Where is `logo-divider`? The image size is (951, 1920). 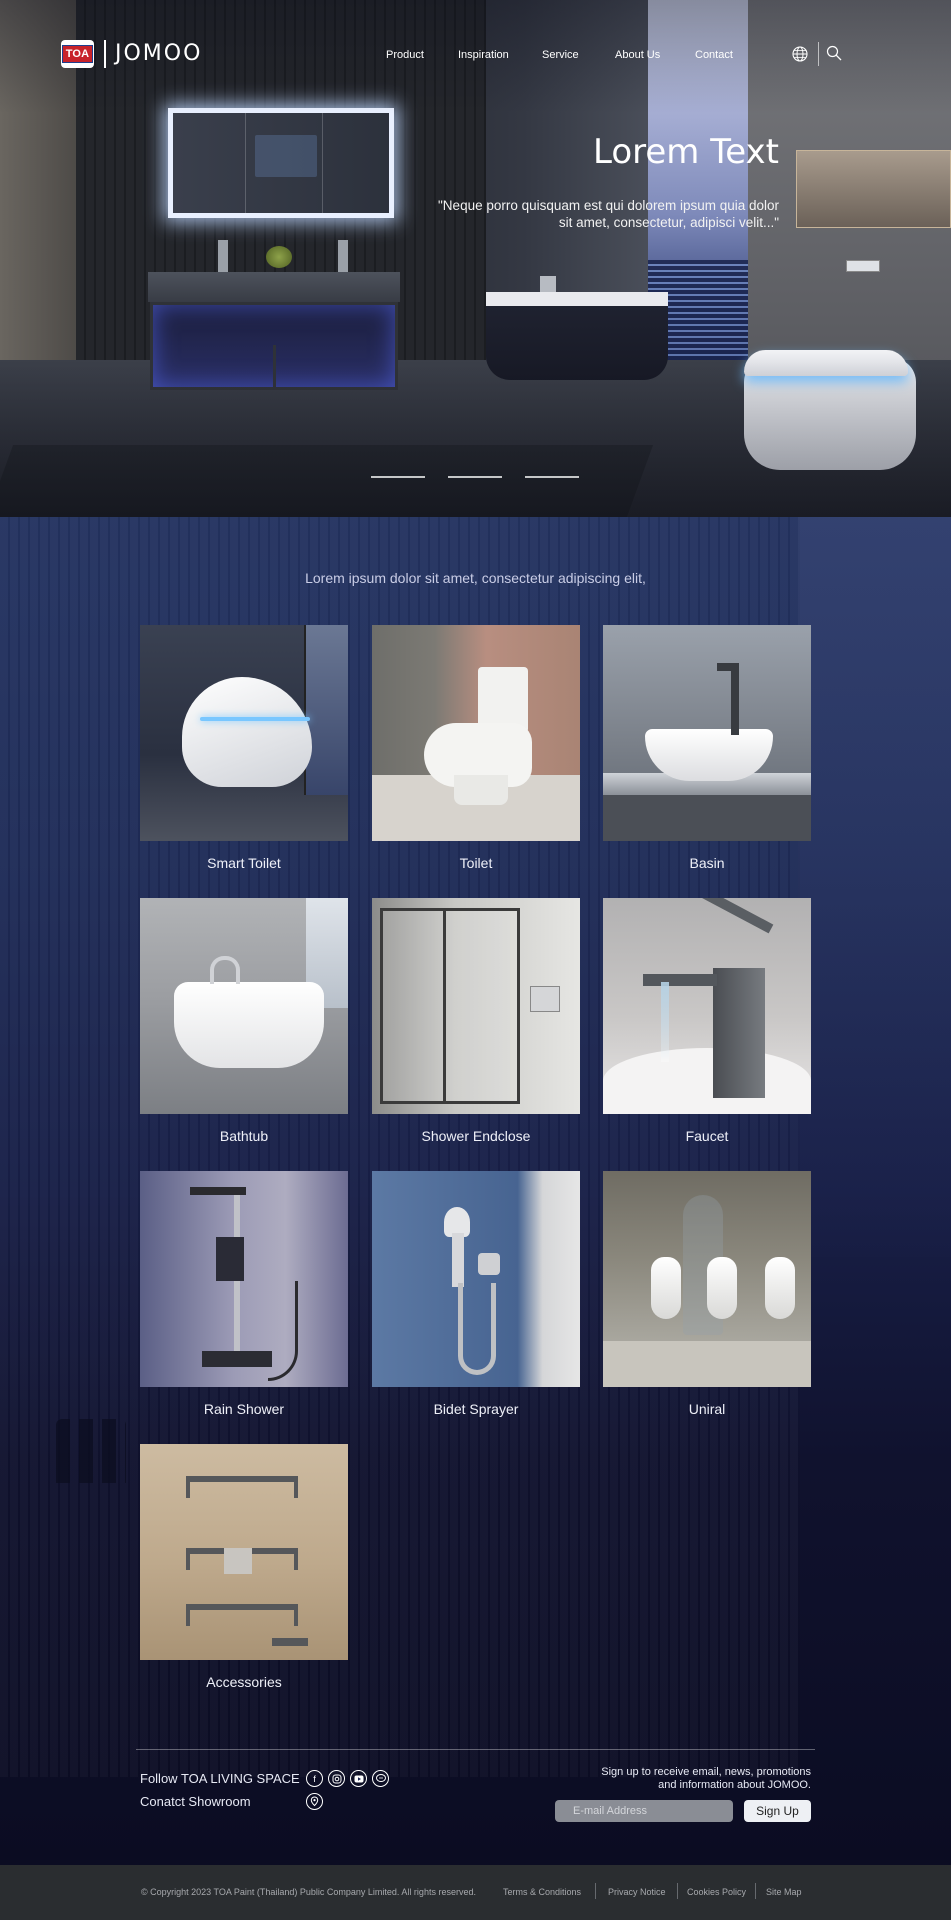
logo-divider is located at coordinates (105, 54).